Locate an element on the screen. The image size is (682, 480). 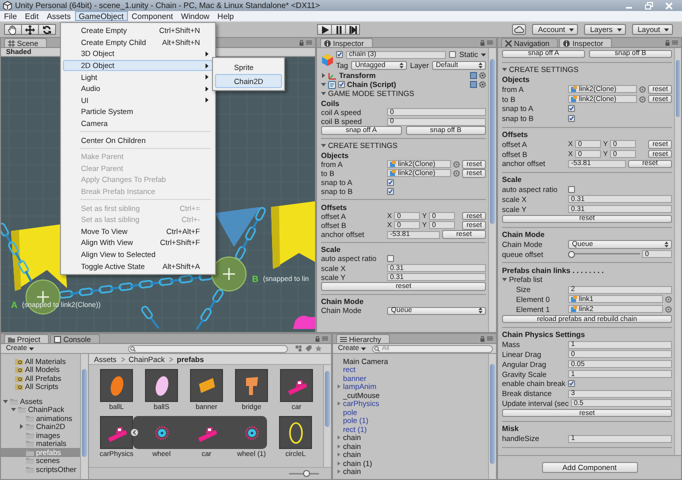
menu-item: Component is located at coordinates (152, 16).